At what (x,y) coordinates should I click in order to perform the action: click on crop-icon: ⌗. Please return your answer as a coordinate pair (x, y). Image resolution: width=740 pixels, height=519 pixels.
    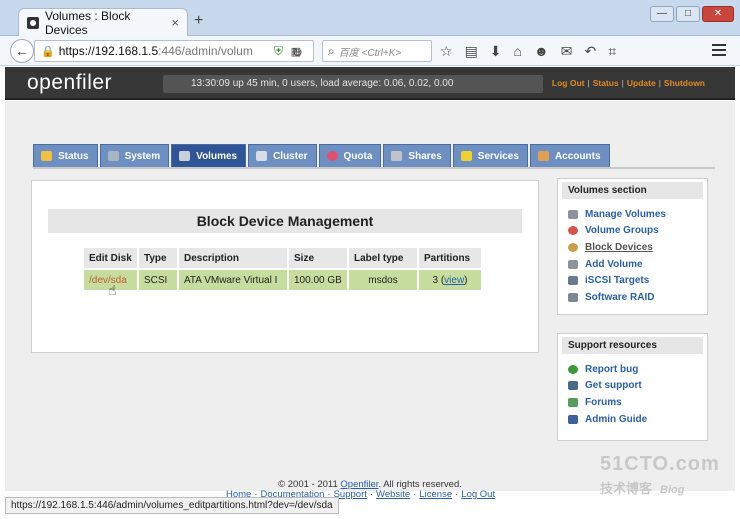
    Looking at the image, I should click on (612, 51).